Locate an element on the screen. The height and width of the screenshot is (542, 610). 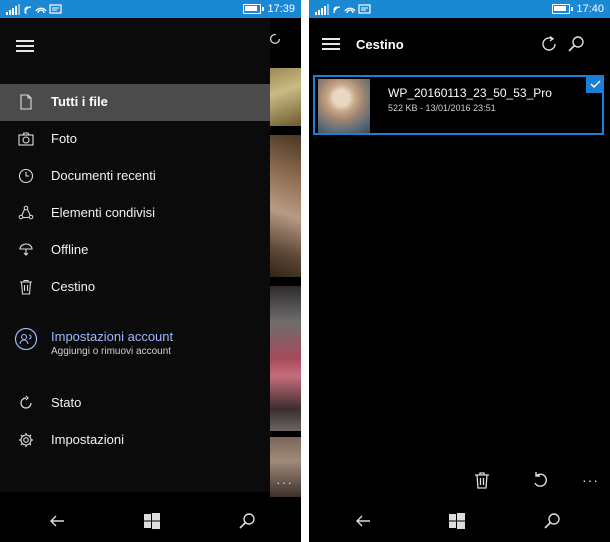
status-bar: 17:39 is located at coordinates (150, 9).